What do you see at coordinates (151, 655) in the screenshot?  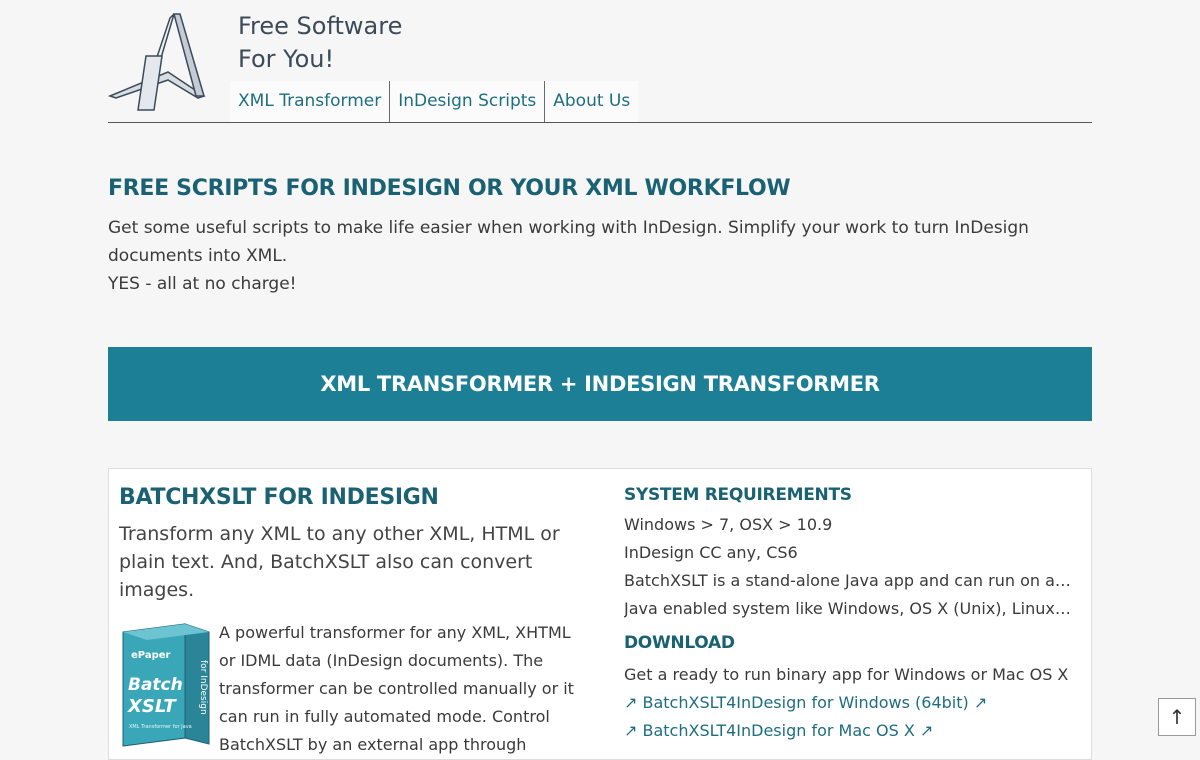 I see `boxart-brand: ePaper` at bounding box center [151, 655].